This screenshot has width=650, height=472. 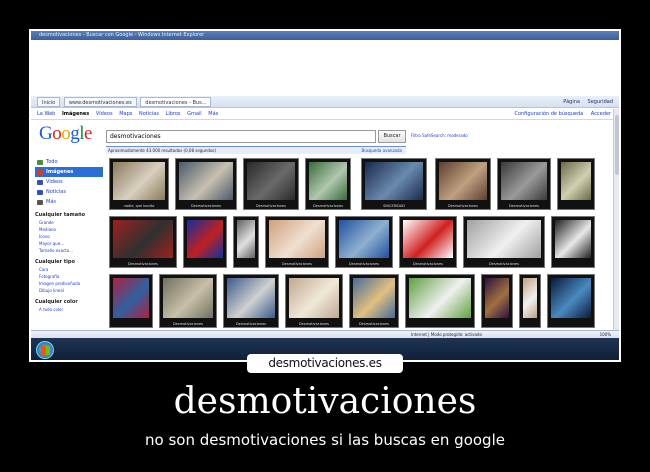 I want to click on page-menu: Página, so click(x=571, y=102).